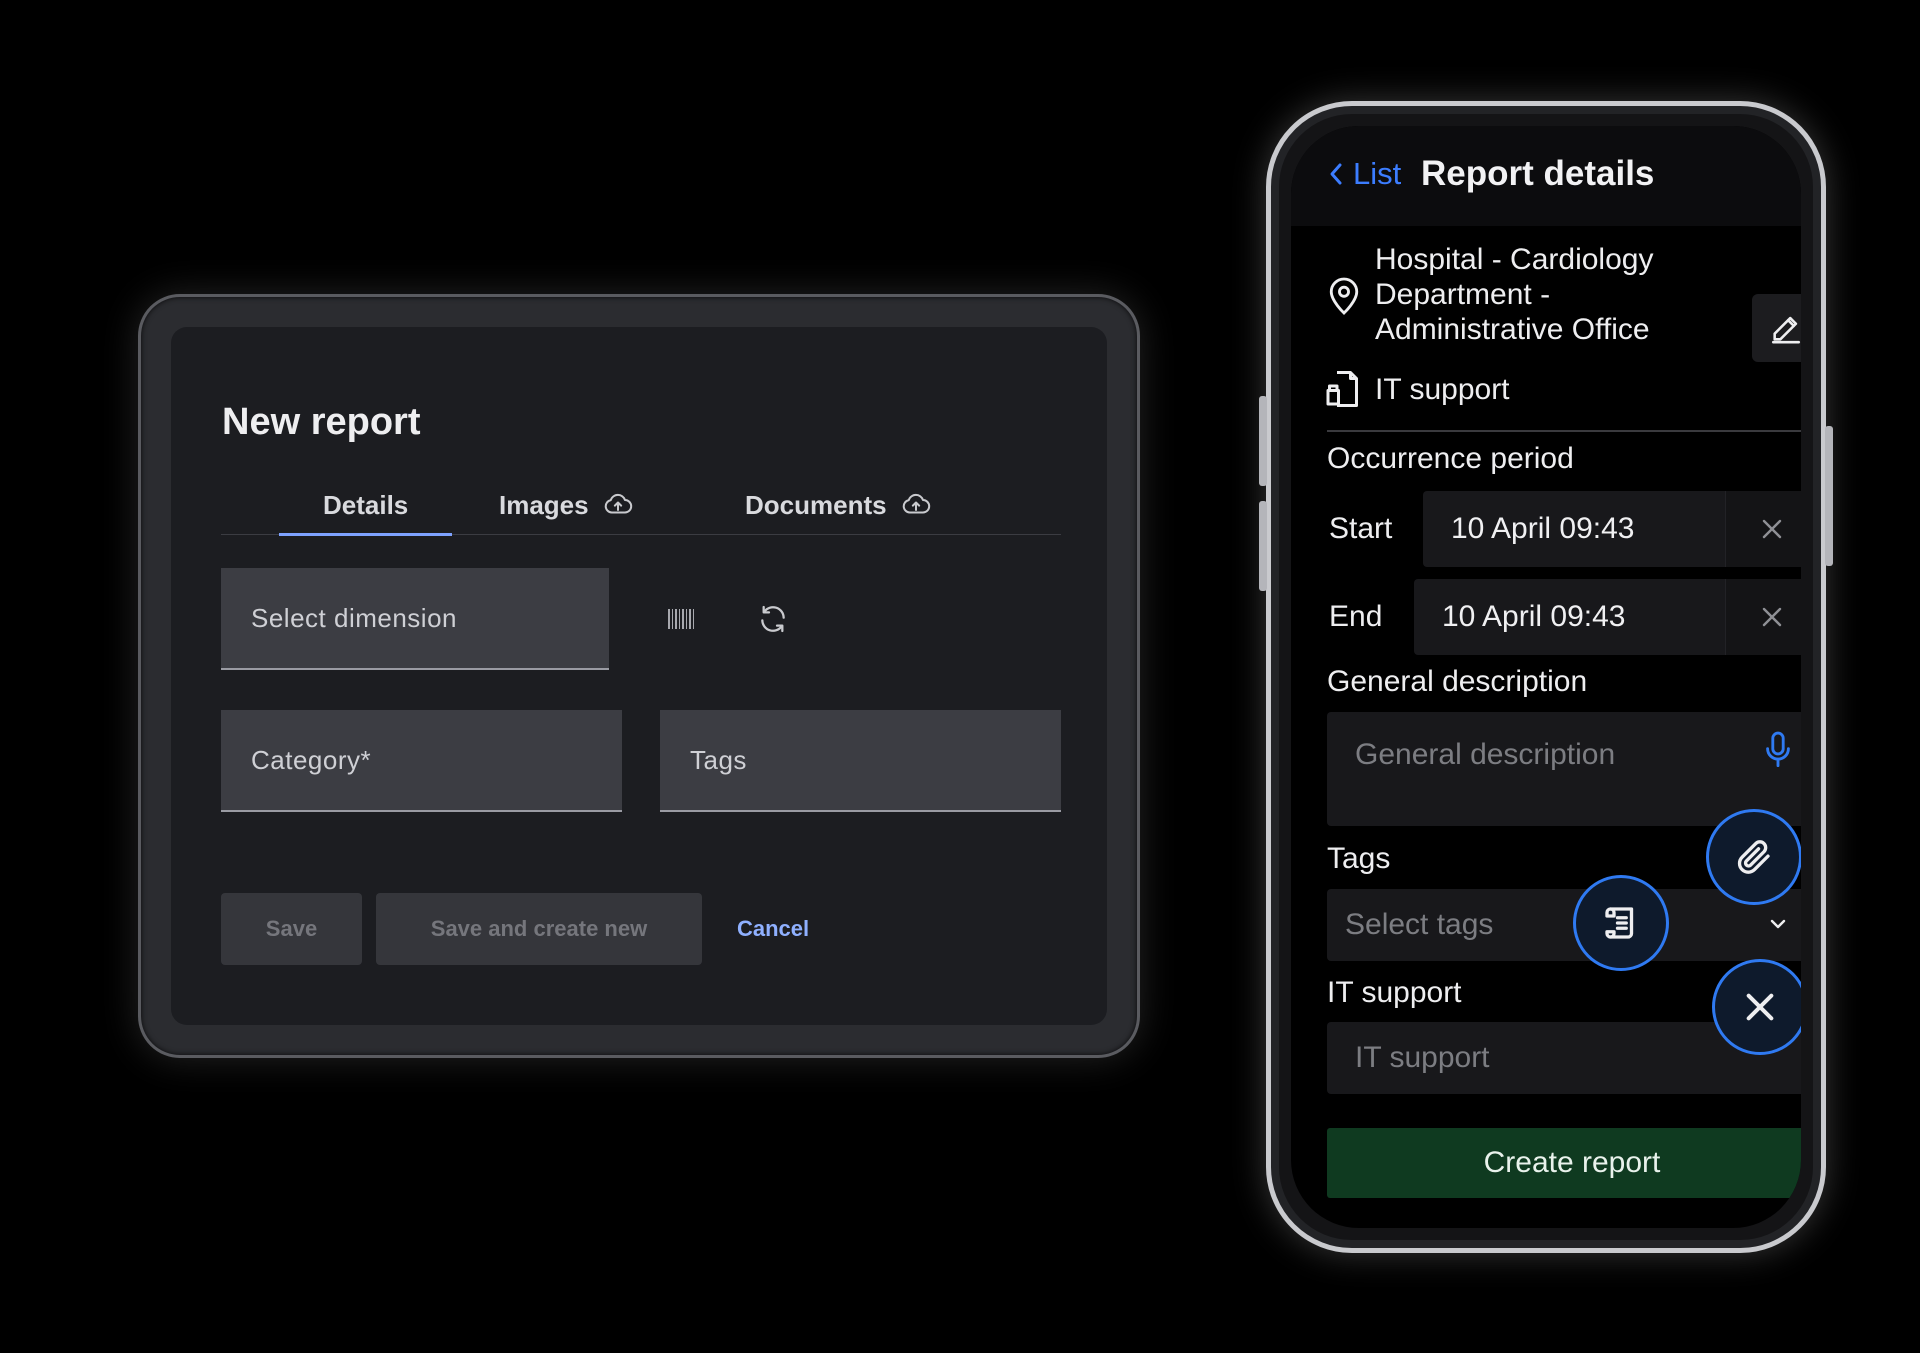  I want to click on page-title: New report, so click(321, 422).